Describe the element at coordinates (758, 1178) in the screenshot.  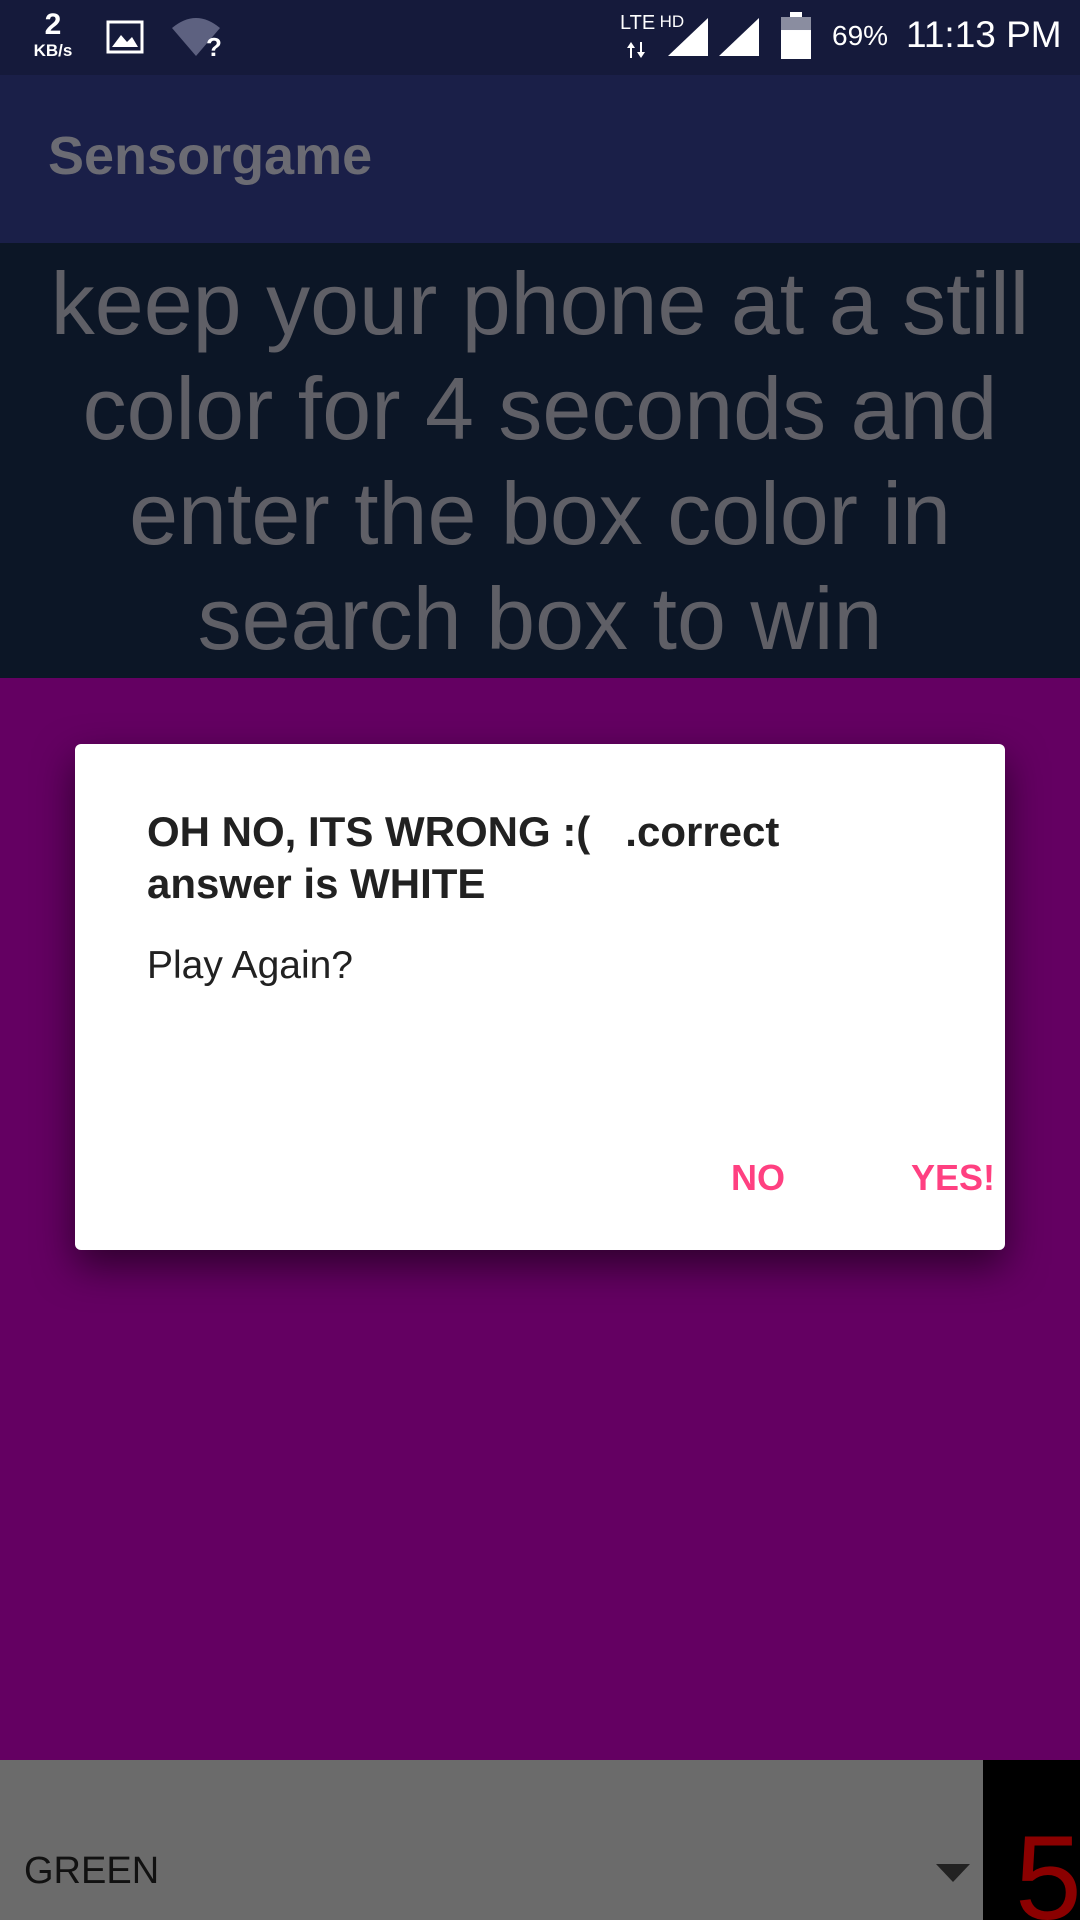
I see `no-button: NO` at that location.